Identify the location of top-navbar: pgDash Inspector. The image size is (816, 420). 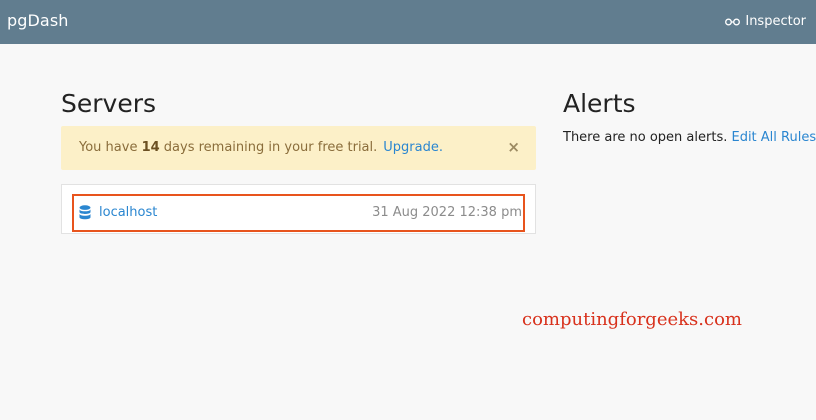
(408, 22).